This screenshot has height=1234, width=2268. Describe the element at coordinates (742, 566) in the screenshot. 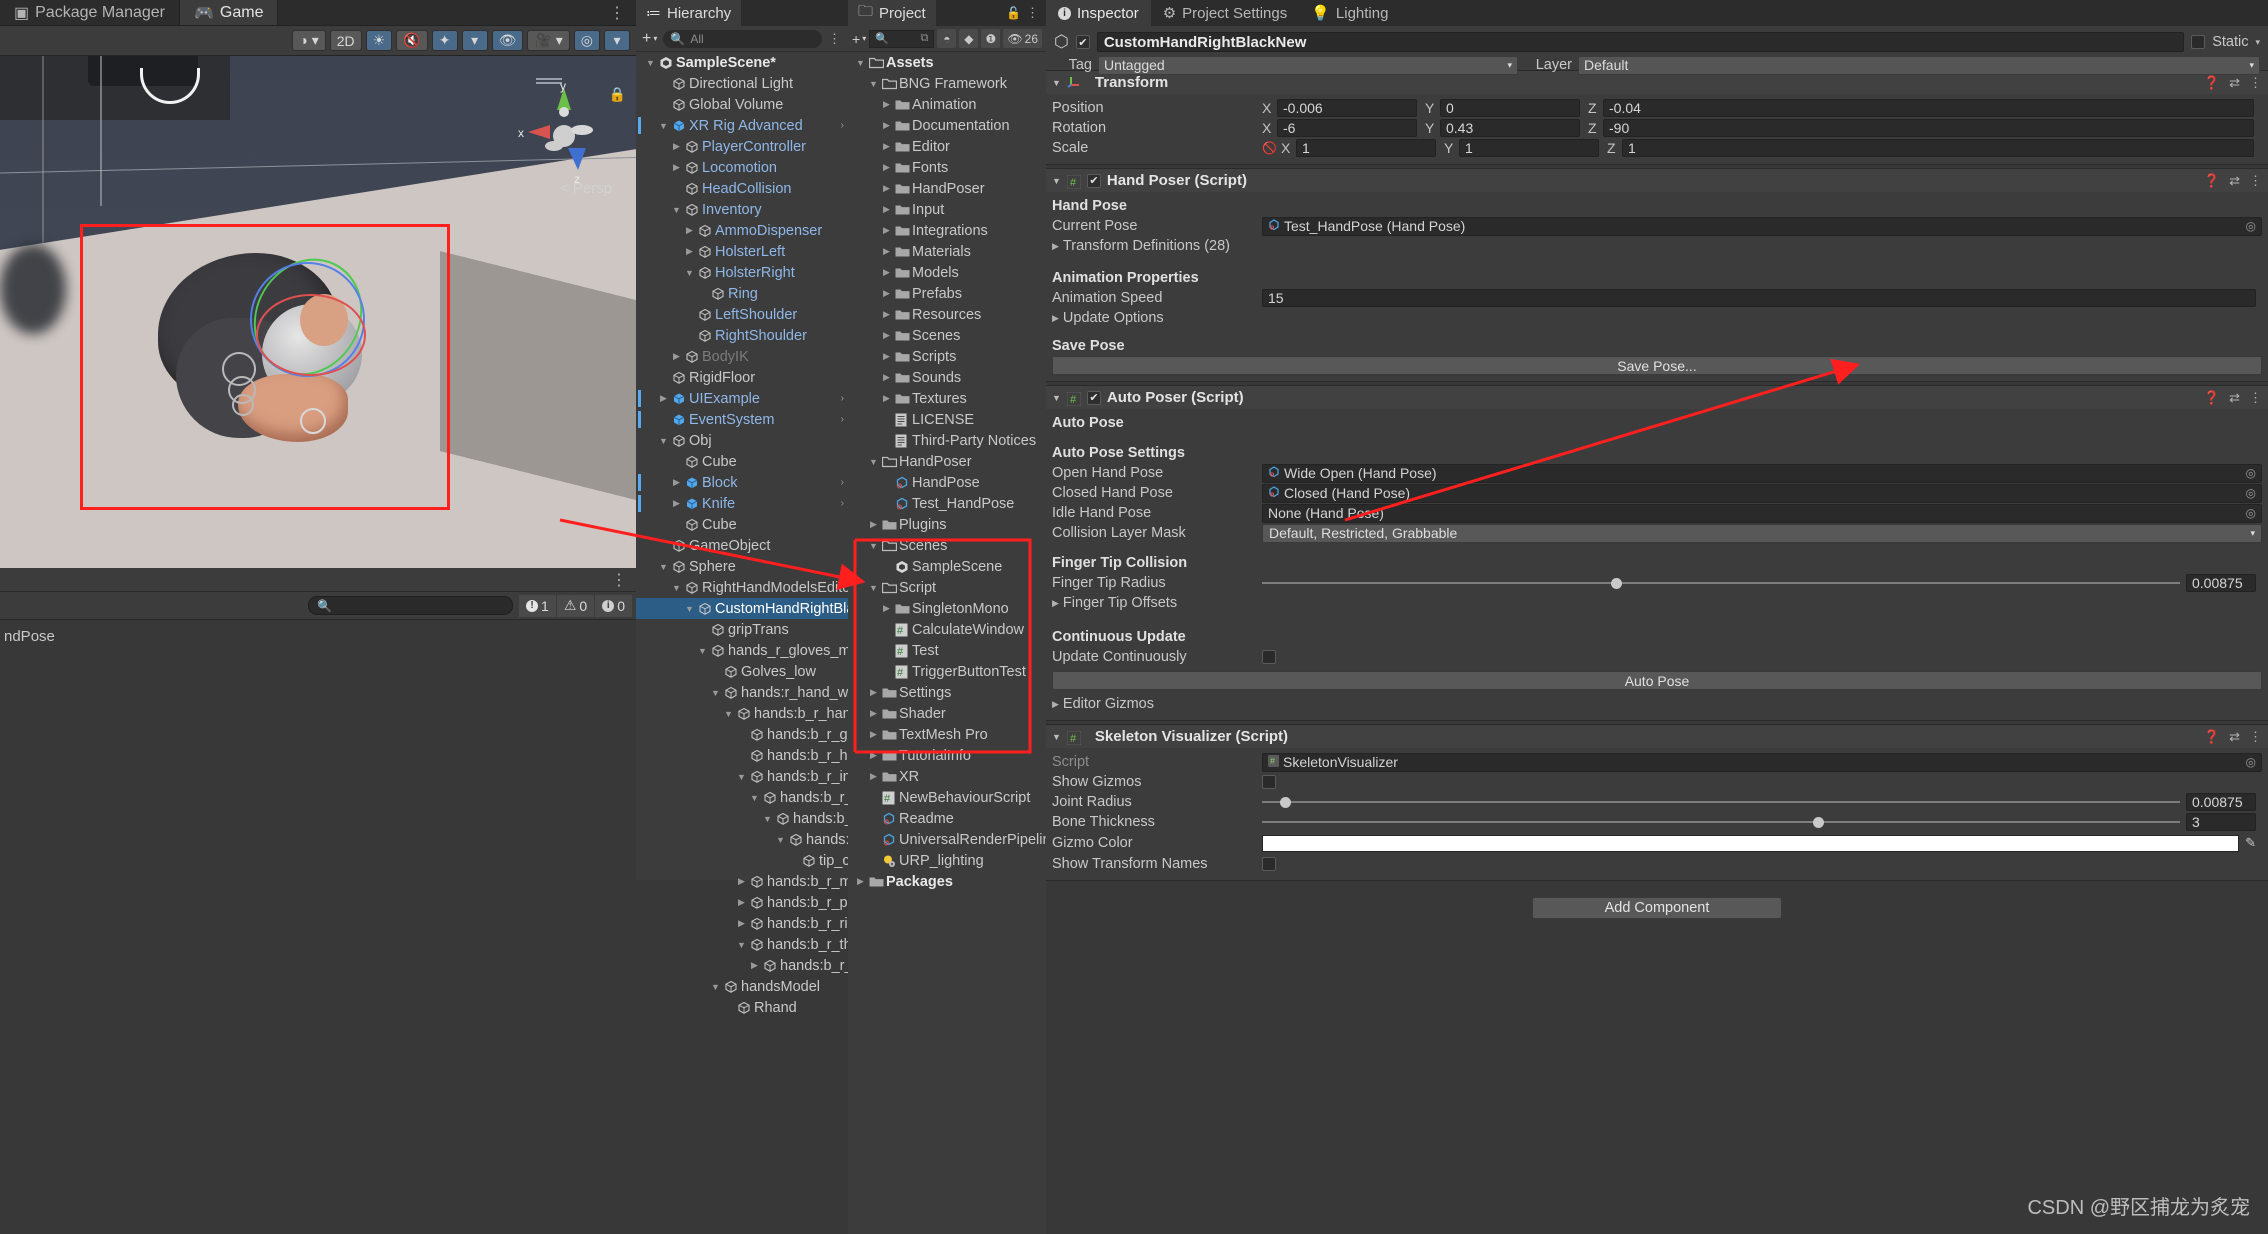

I see `tree-item-sphere: ▼ Sphere` at that location.